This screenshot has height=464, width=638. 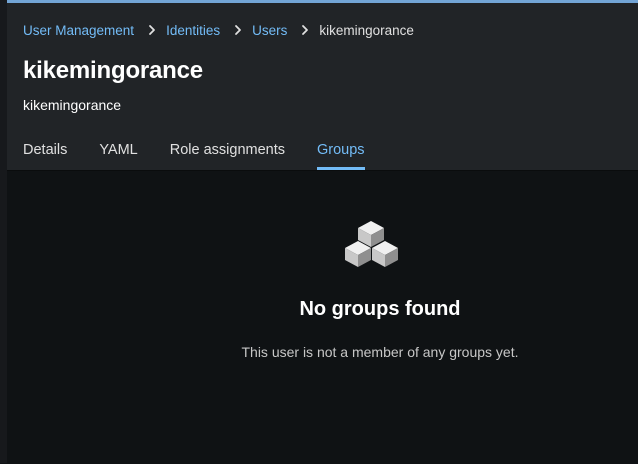 What do you see at coordinates (341, 151) in the screenshot?
I see `tab-groups: Groups` at bounding box center [341, 151].